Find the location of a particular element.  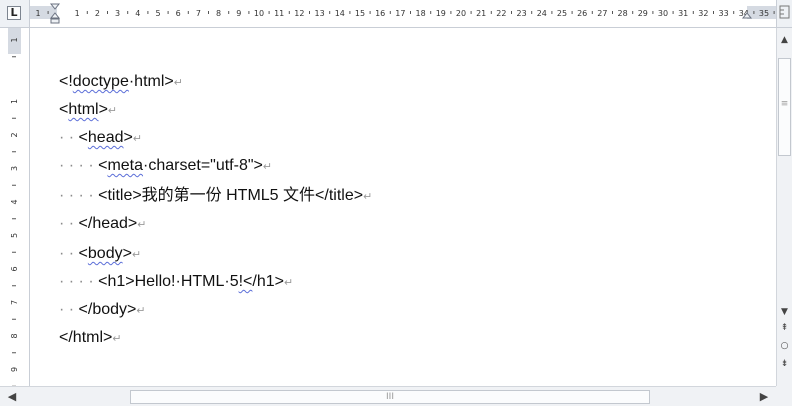

code-line: · · </head>↵ is located at coordinates (103, 224).